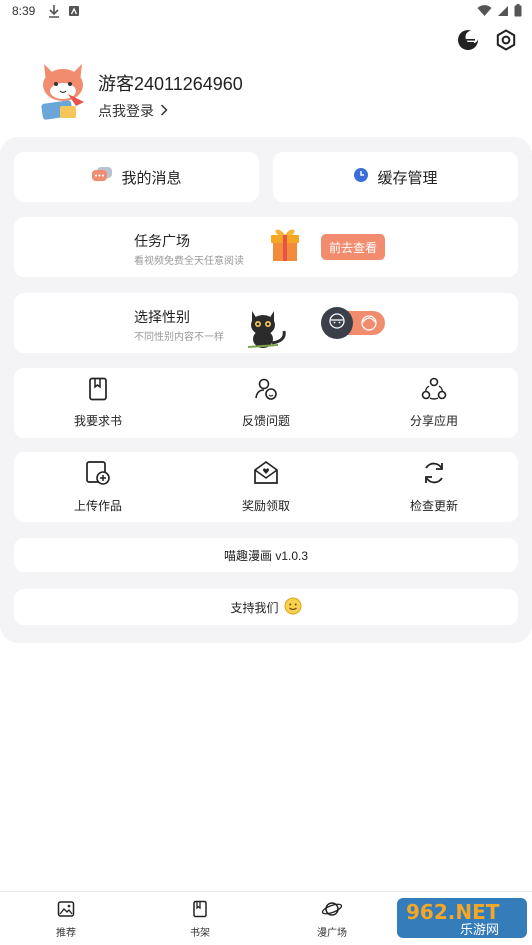 This screenshot has height=945, width=532. Describe the element at coordinates (479, 930) in the screenshot. I see `watermark-sub: 乐游网` at that location.